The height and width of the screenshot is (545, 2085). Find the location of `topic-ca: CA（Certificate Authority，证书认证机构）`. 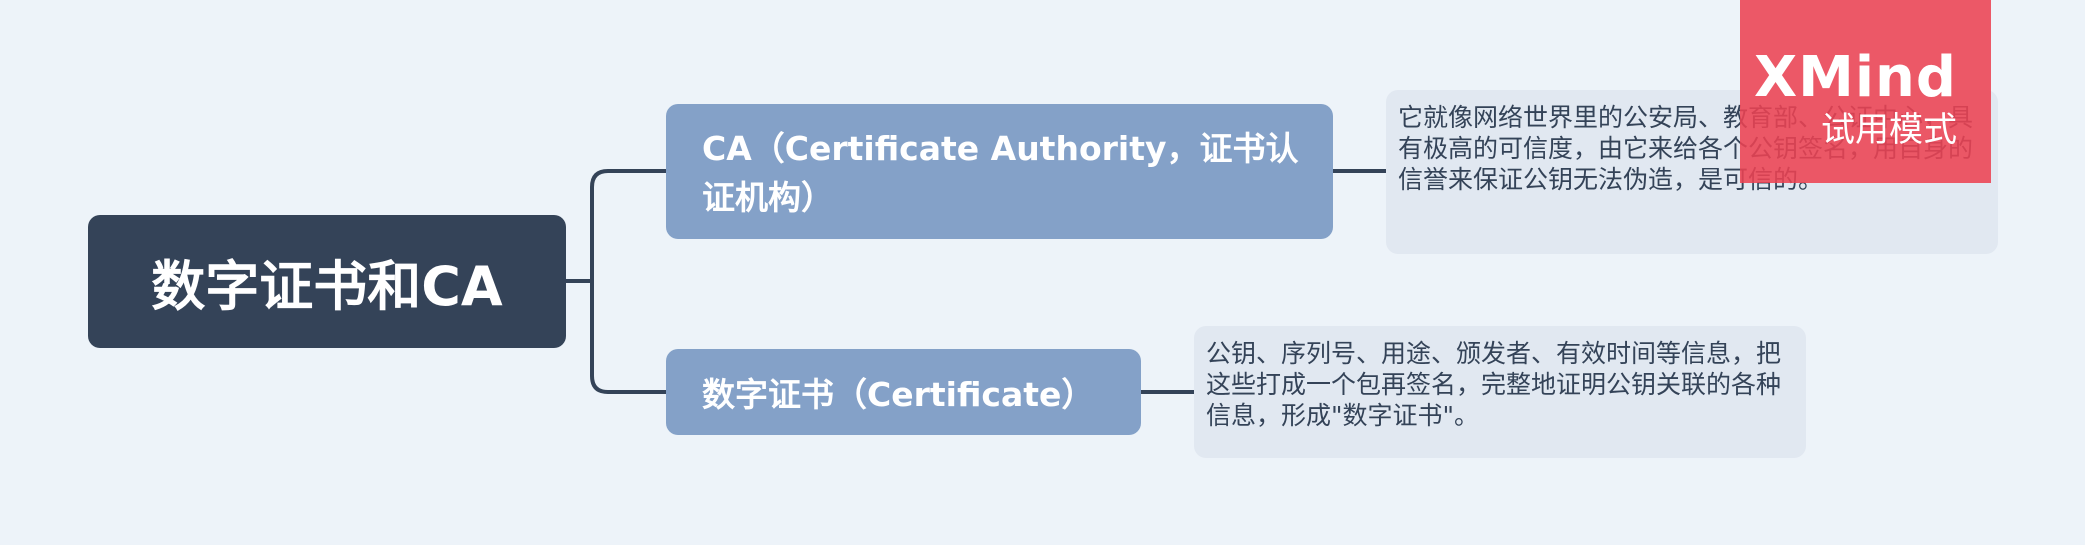

topic-ca: CA（Certificate Authority，证书认证机构） is located at coordinates (999, 171).